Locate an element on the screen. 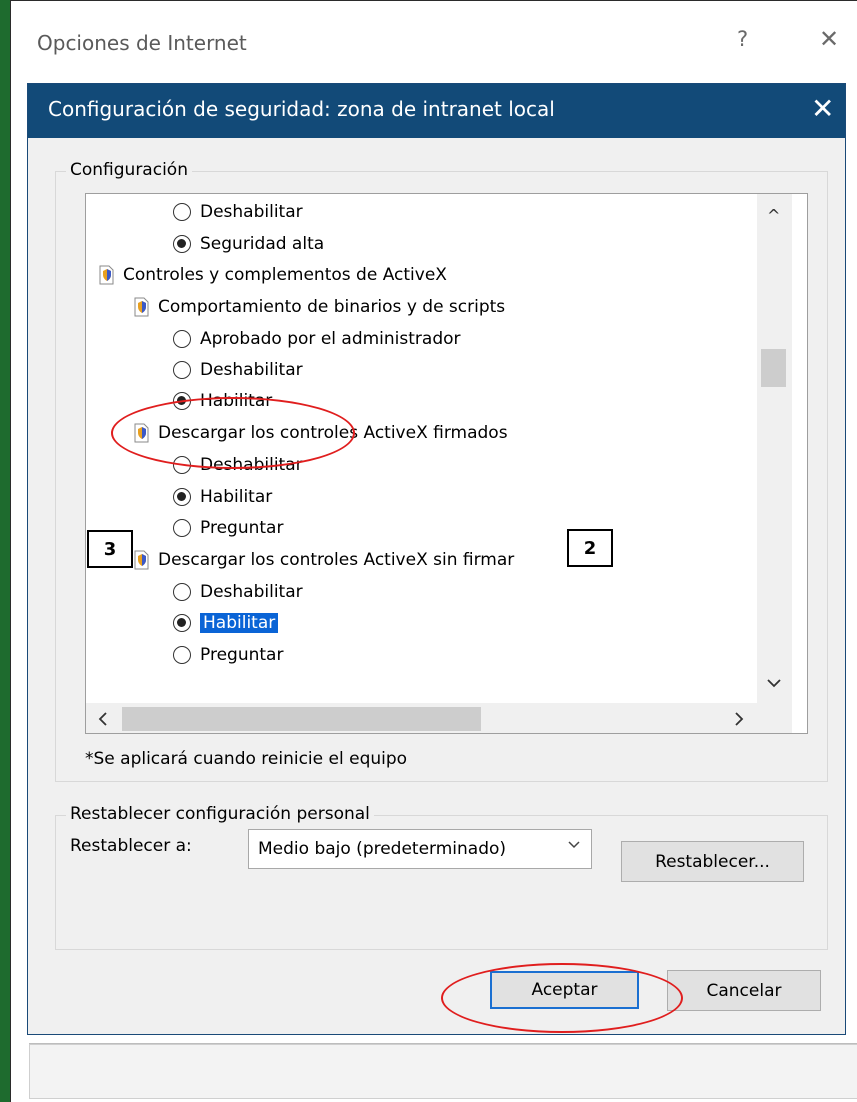  background-edge is located at coordinates (5, 551).